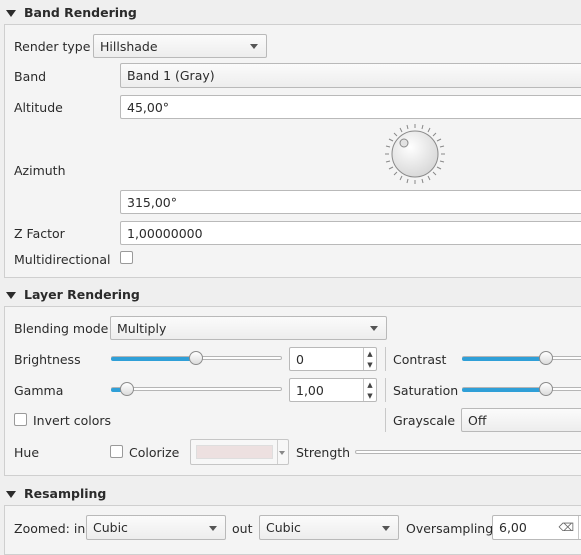 The image size is (581, 555). I want to click on zoomed-out-label: out, so click(242, 528).